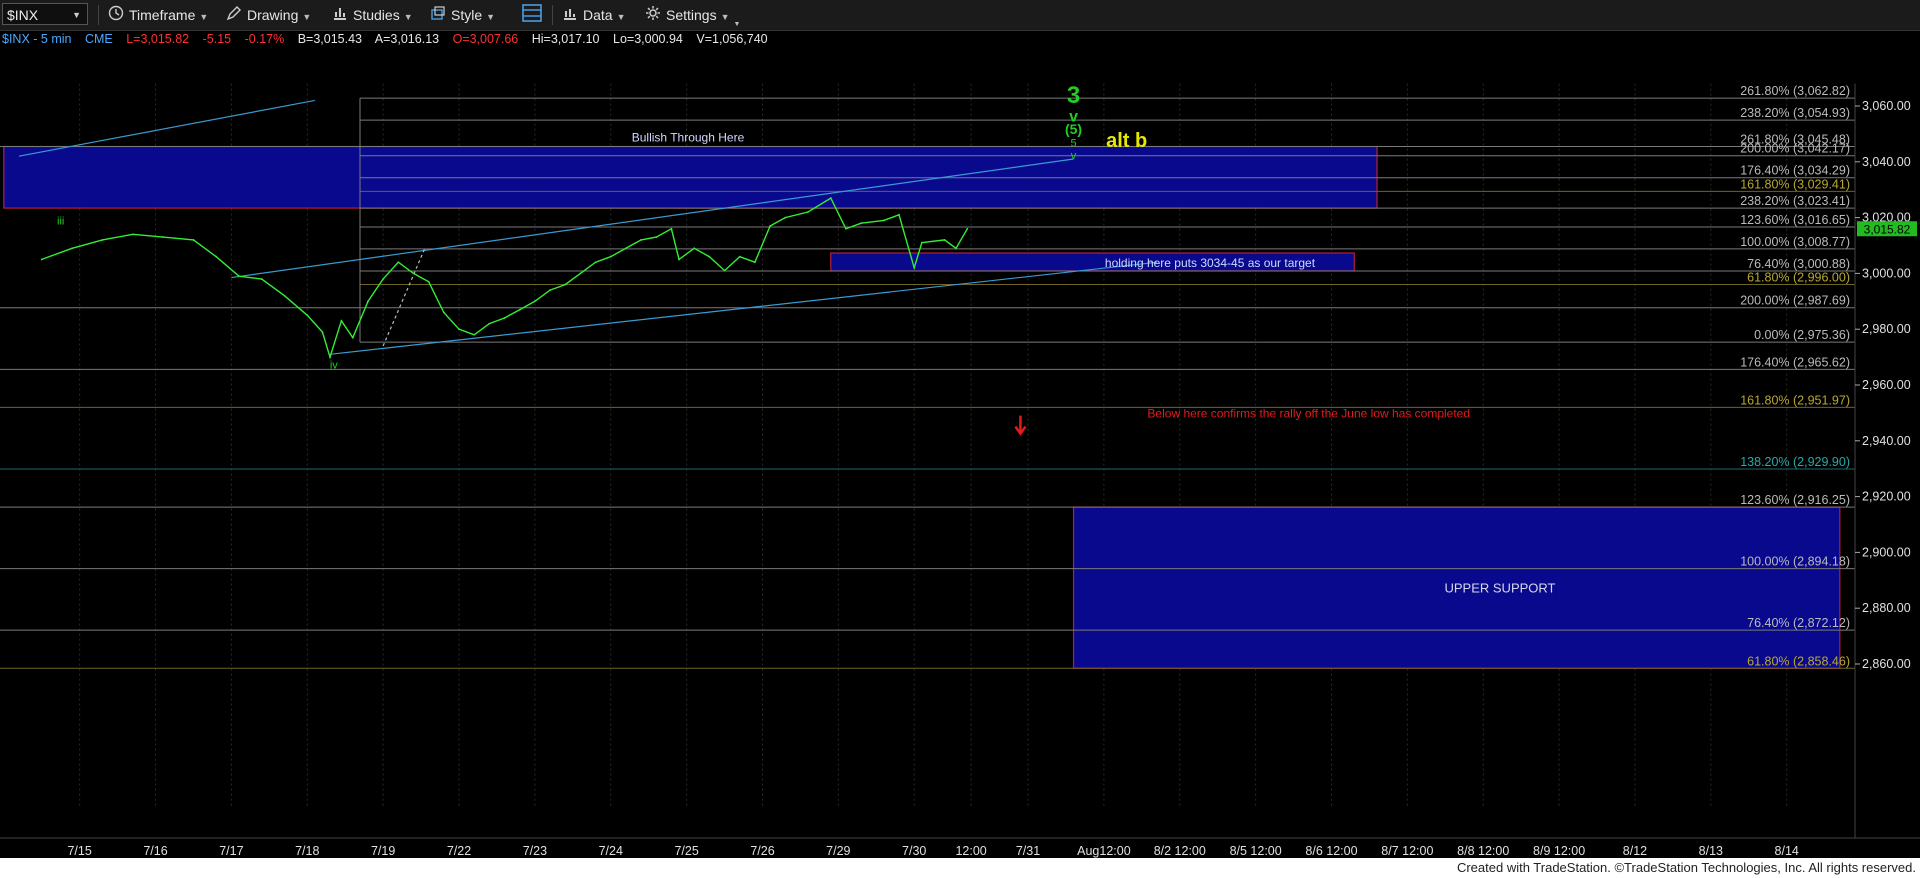 The height and width of the screenshot is (878, 1920). What do you see at coordinates (1795, 500) in the screenshot?
I see `fib-label: 123.60% (2,916.25)` at bounding box center [1795, 500].